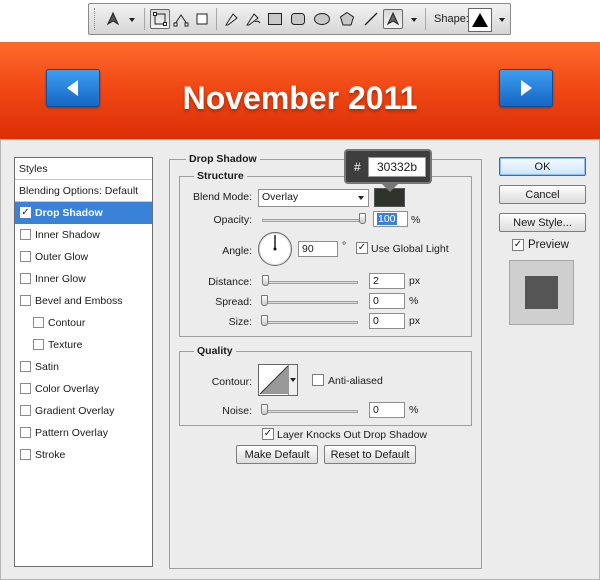  I want to click on distance-input: 2, so click(387, 281).